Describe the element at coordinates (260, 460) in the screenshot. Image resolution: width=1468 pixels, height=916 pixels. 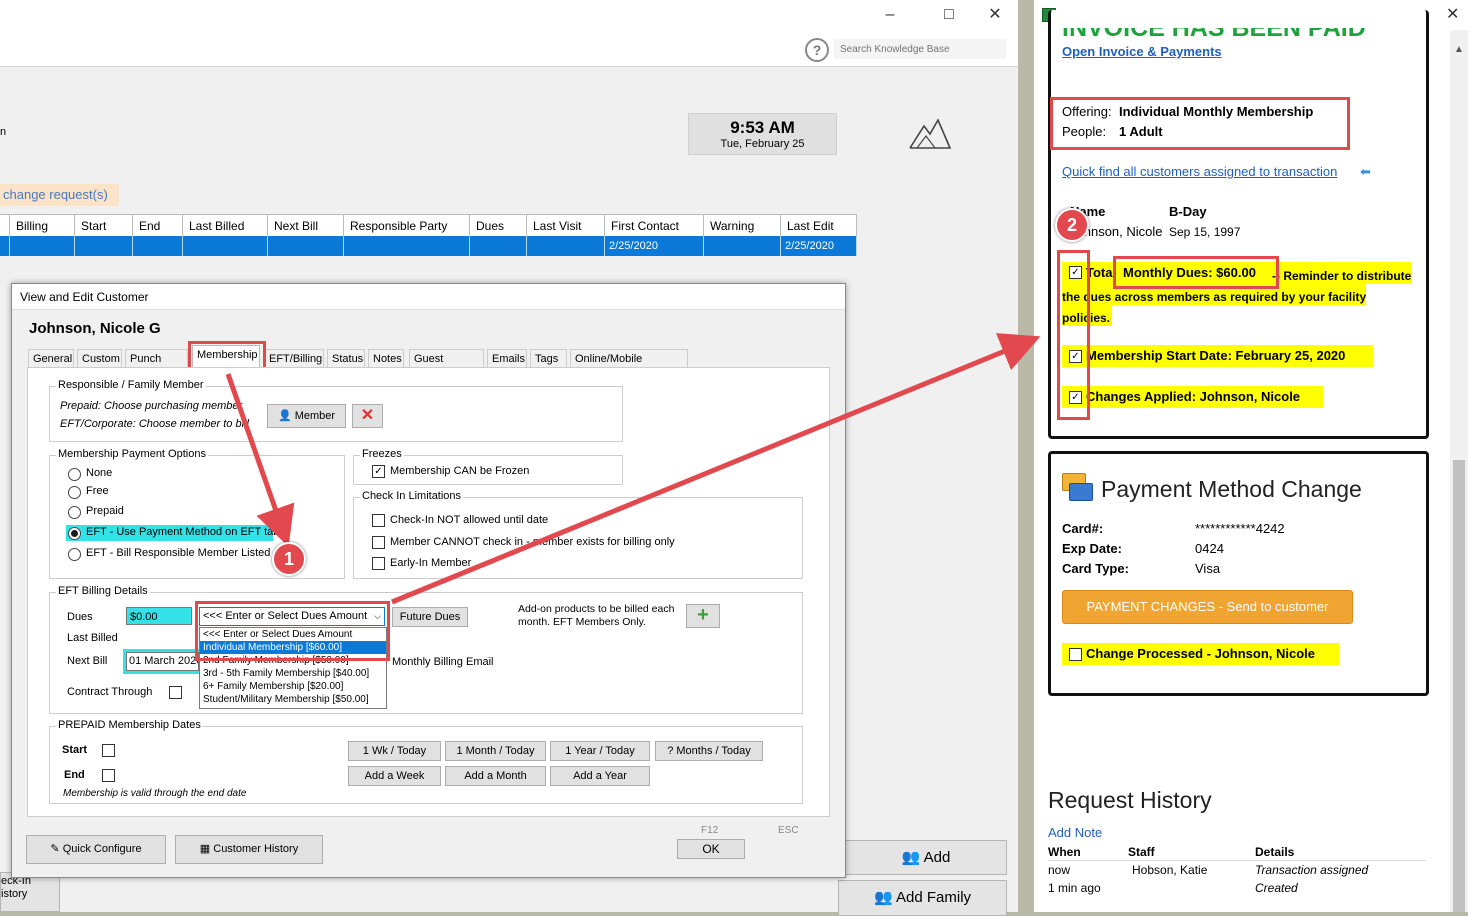
I see `arrow-tab-to-dropdown` at that location.